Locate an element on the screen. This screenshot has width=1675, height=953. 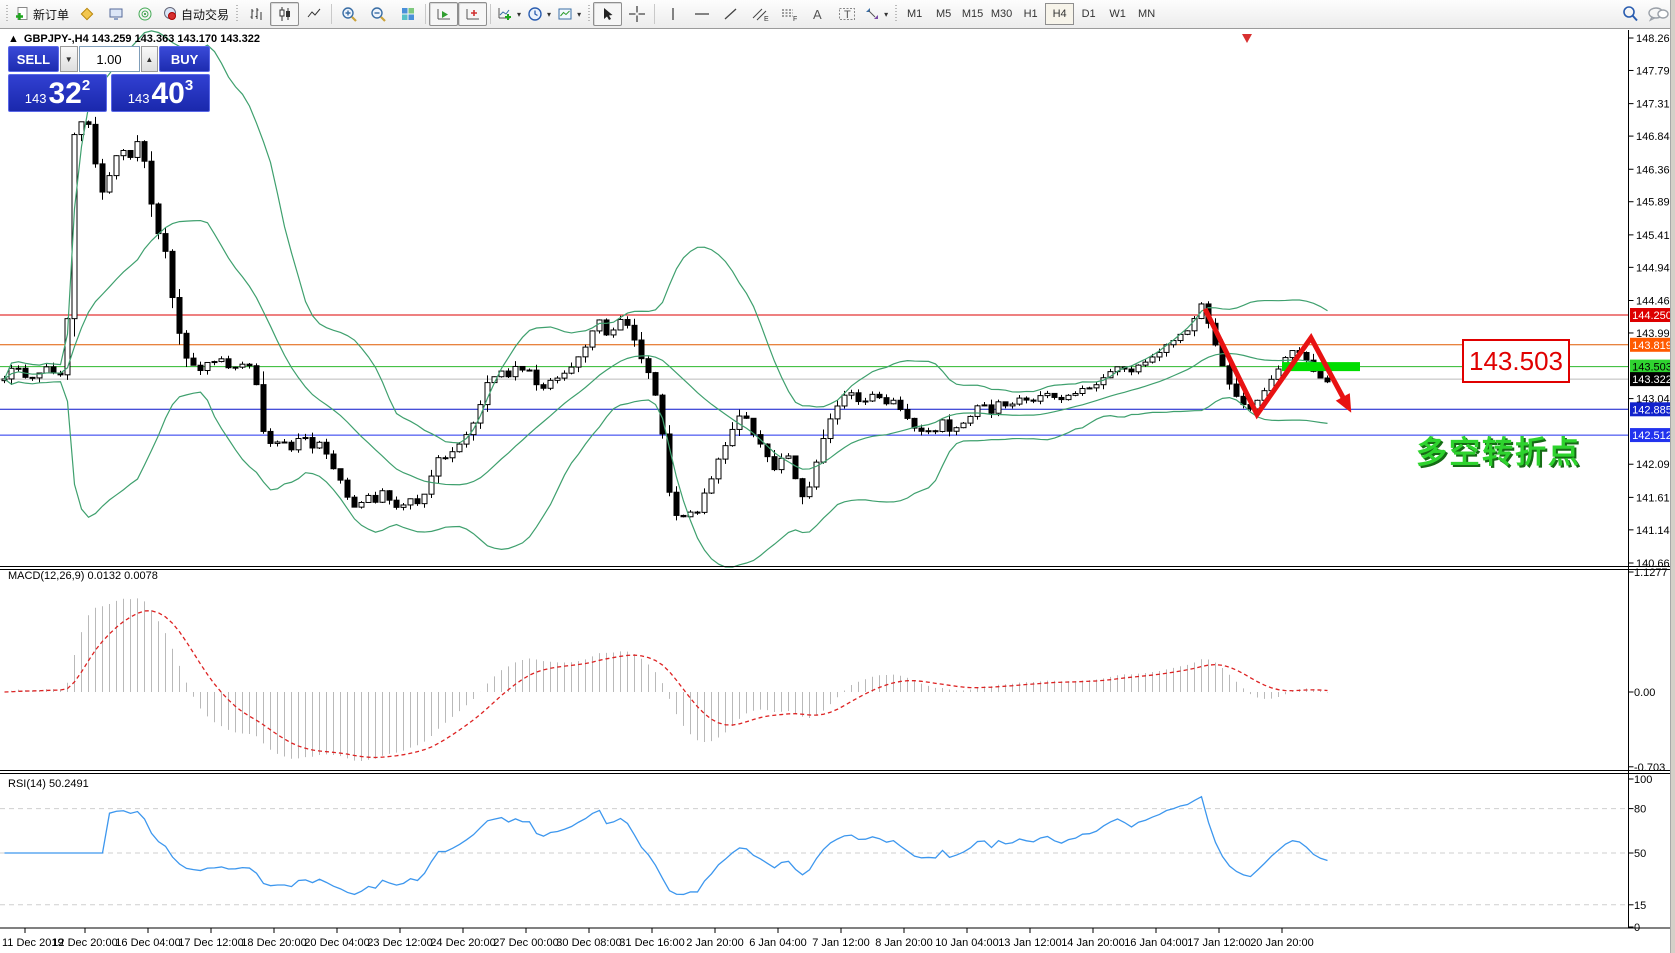
volume-increase-button: ▲ is located at coordinates (149, 59).